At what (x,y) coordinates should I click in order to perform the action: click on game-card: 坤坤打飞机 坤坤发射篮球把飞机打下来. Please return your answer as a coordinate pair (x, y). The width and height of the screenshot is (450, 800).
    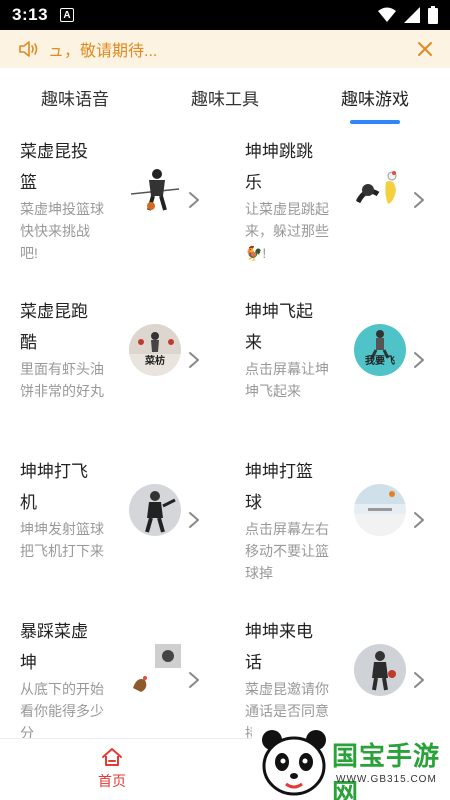
    Looking at the image, I should click on (112, 526).